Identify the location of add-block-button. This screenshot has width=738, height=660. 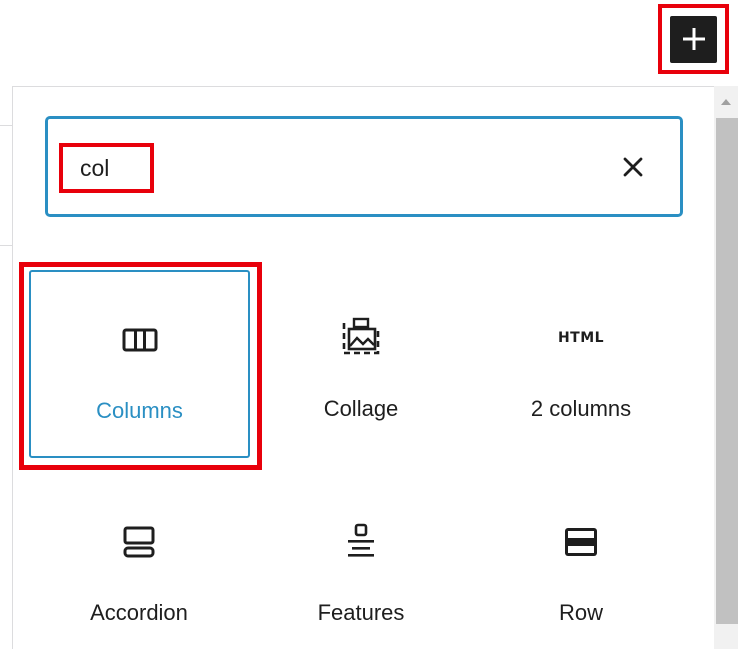
(693, 39).